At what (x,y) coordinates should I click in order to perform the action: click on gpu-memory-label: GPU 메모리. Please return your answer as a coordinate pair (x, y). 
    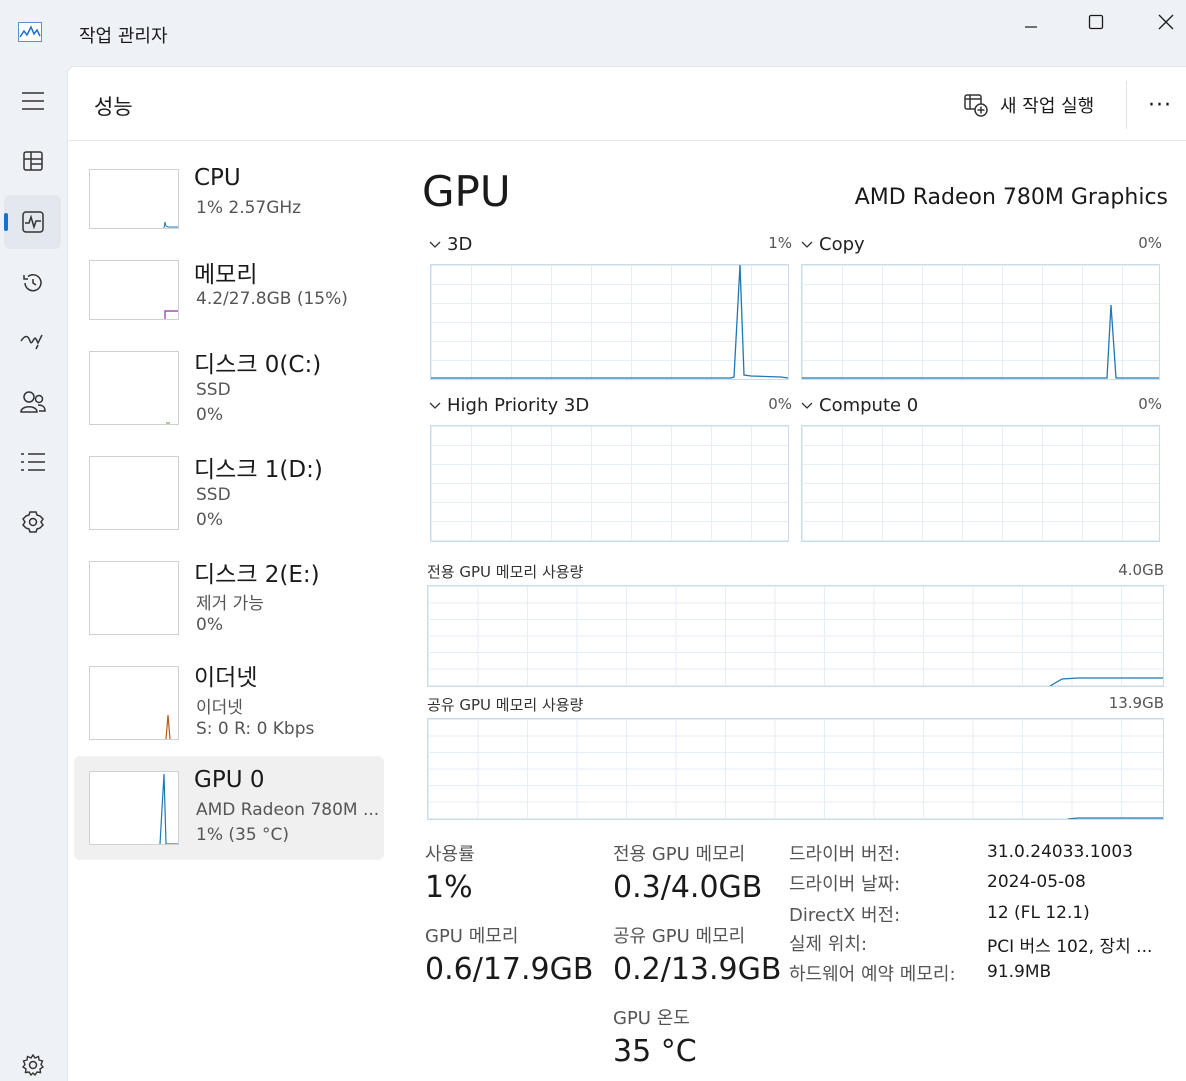
    Looking at the image, I should click on (472, 936).